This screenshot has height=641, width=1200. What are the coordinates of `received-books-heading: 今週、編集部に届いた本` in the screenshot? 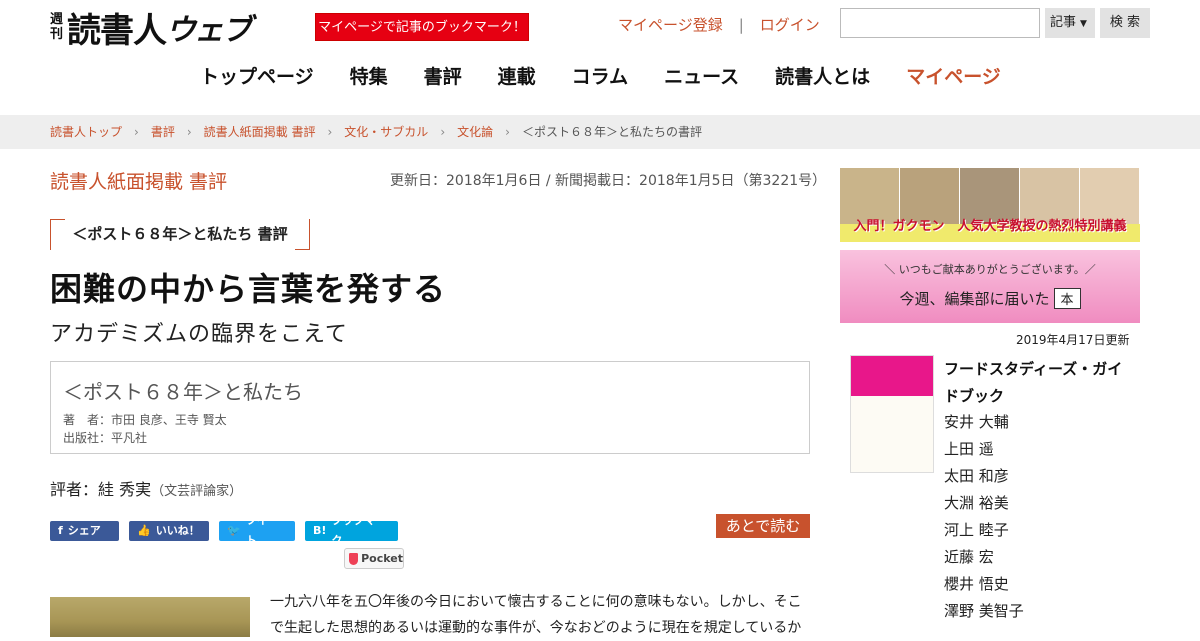 It's located at (990, 298).